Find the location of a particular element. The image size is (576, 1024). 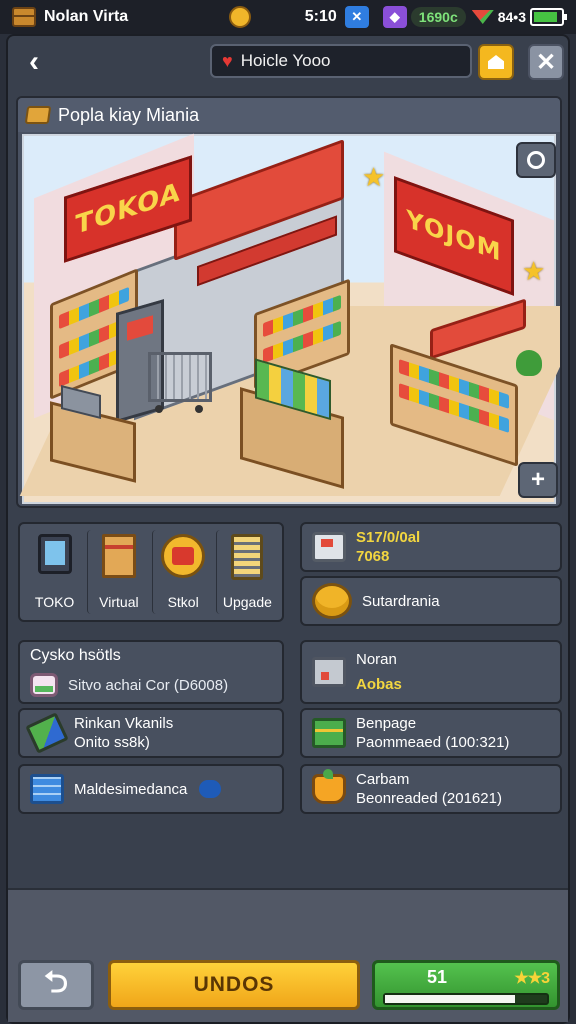

category-virtual: Virtual is located at coordinates (118, 572).